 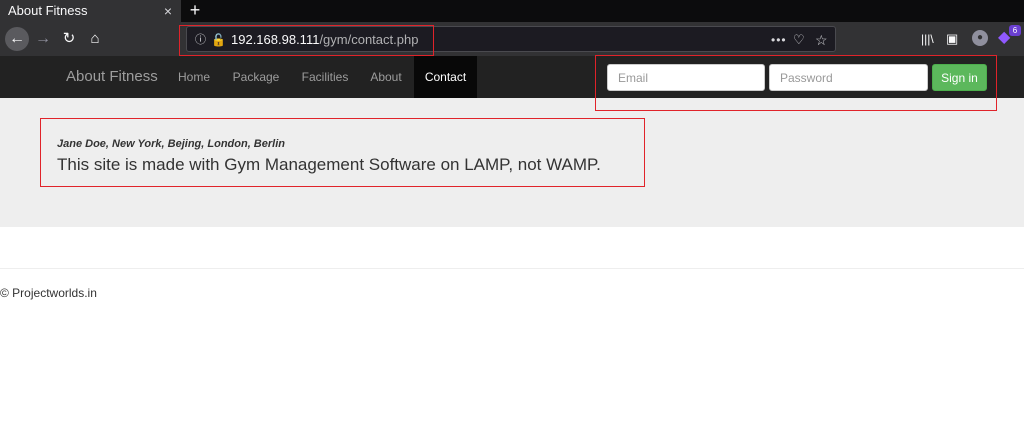 I want to click on bookmark-star-icon: ☆, so click(x=823, y=40).